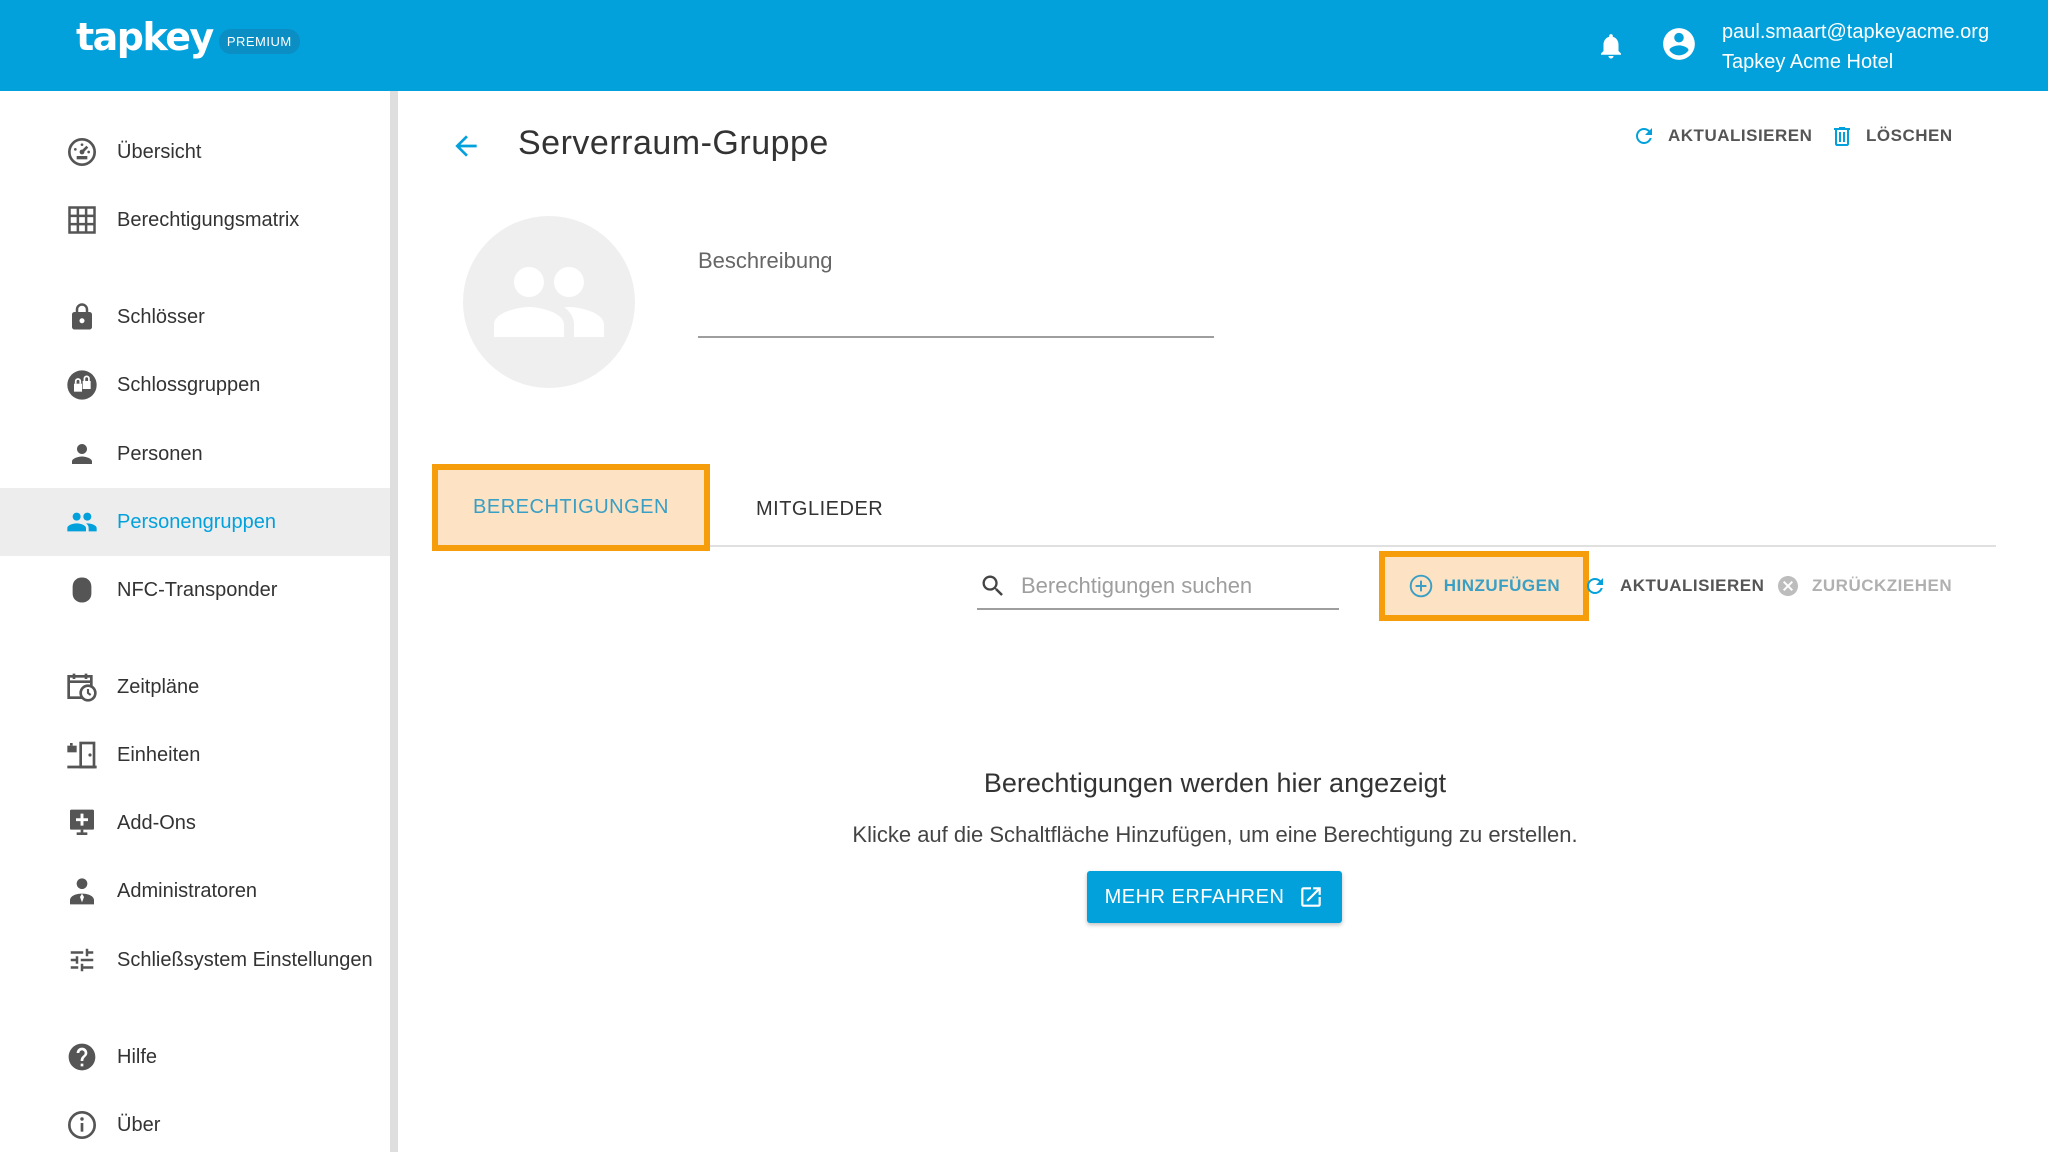 This screenshot has width=2048, height=1152. I want to click on sidebar-item-label: Add-Ons, so click(156, 822).